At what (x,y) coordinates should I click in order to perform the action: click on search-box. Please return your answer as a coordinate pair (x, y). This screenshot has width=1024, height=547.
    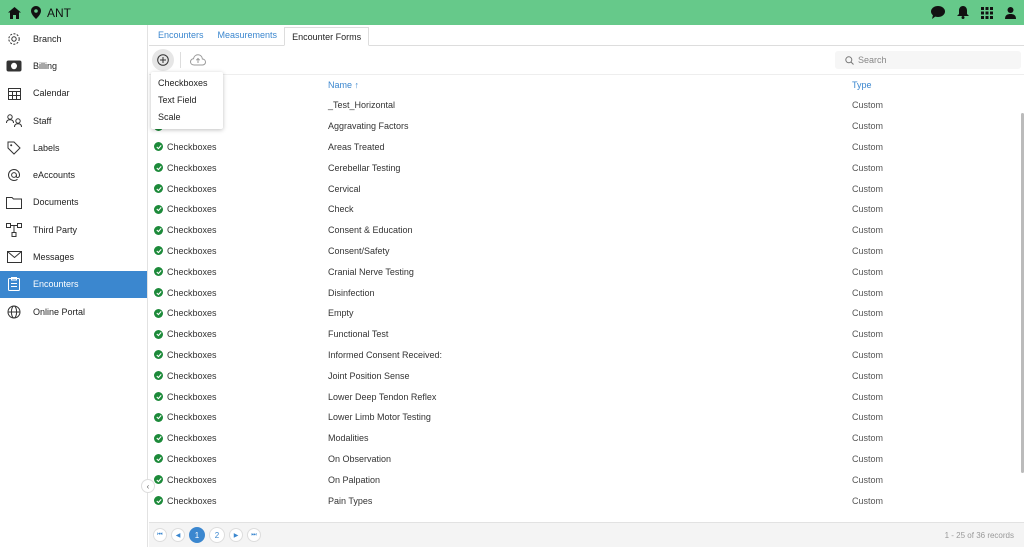
    Looking at the image, I should click on (928, 60).